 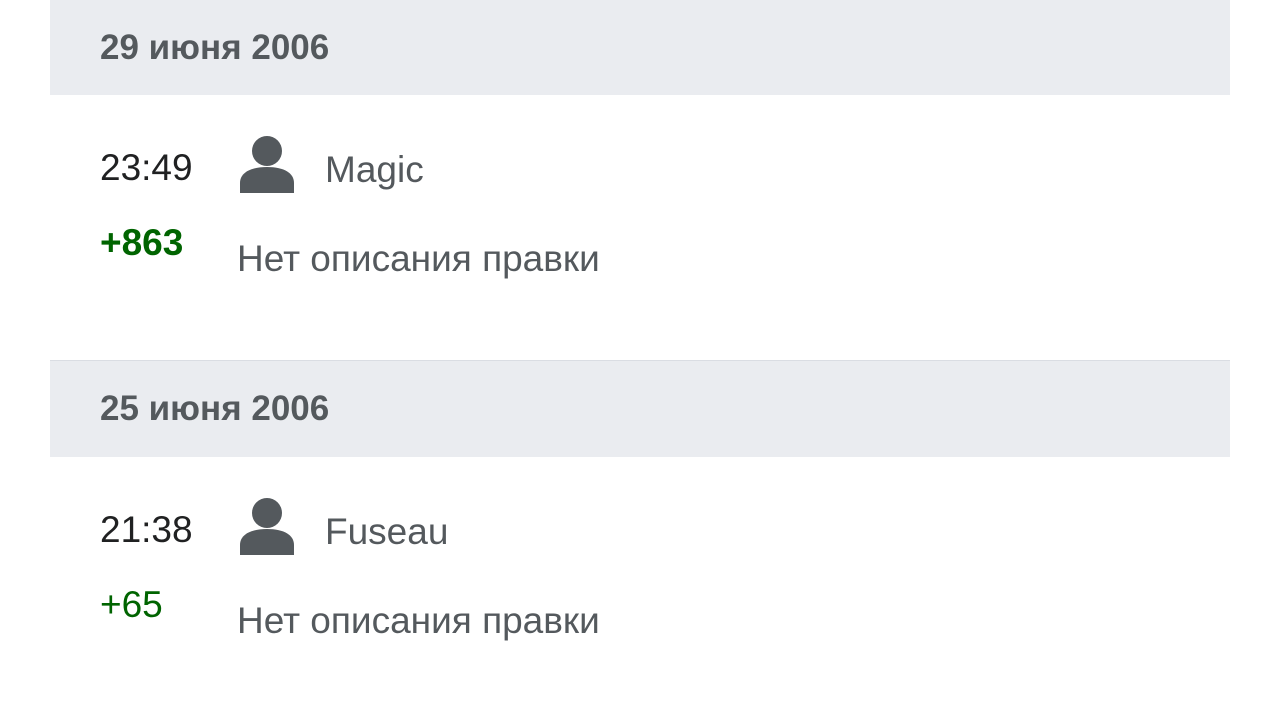 I want to click on revision-time-link: 21:38, so click(x=146, y=530).